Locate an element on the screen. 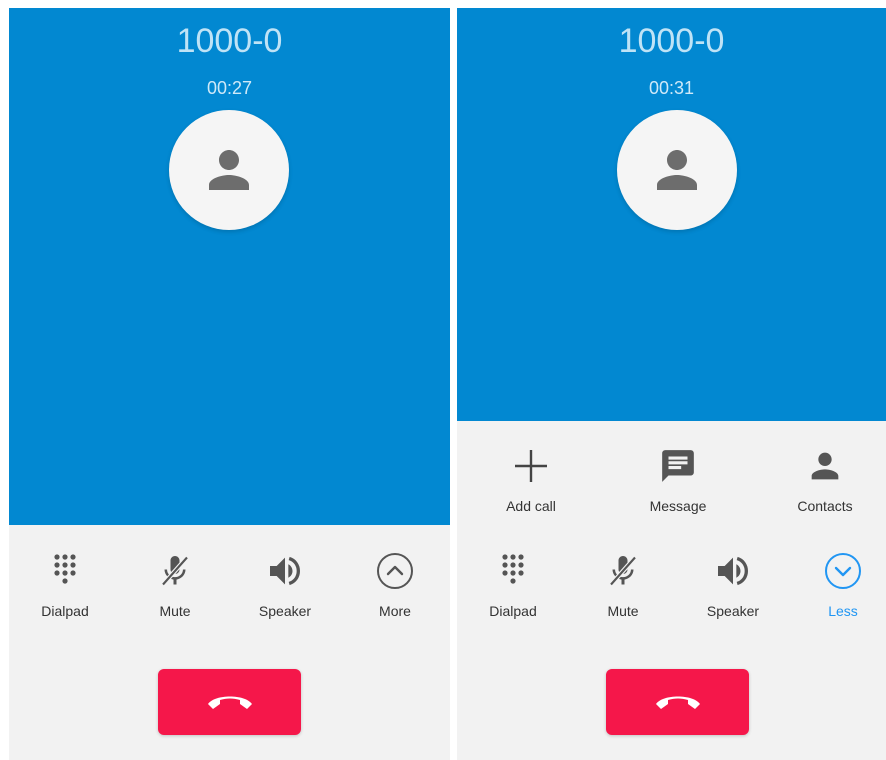 The height and width of the screenshot is (760, 886). less-button: Less is located at coordinates (837, 584).